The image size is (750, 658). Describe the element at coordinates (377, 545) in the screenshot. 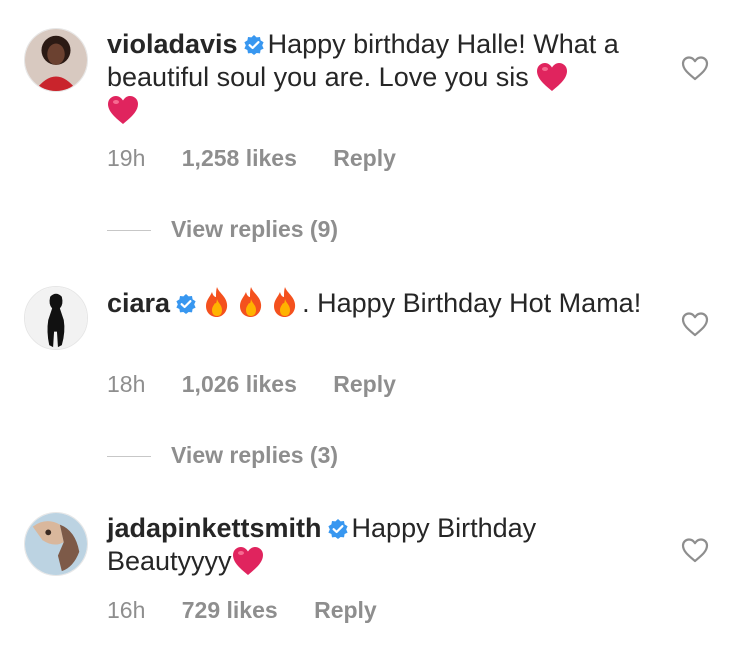

I see `comment-text: jadapinkettsmith Happy Birthday Beautyyyy` at that location.